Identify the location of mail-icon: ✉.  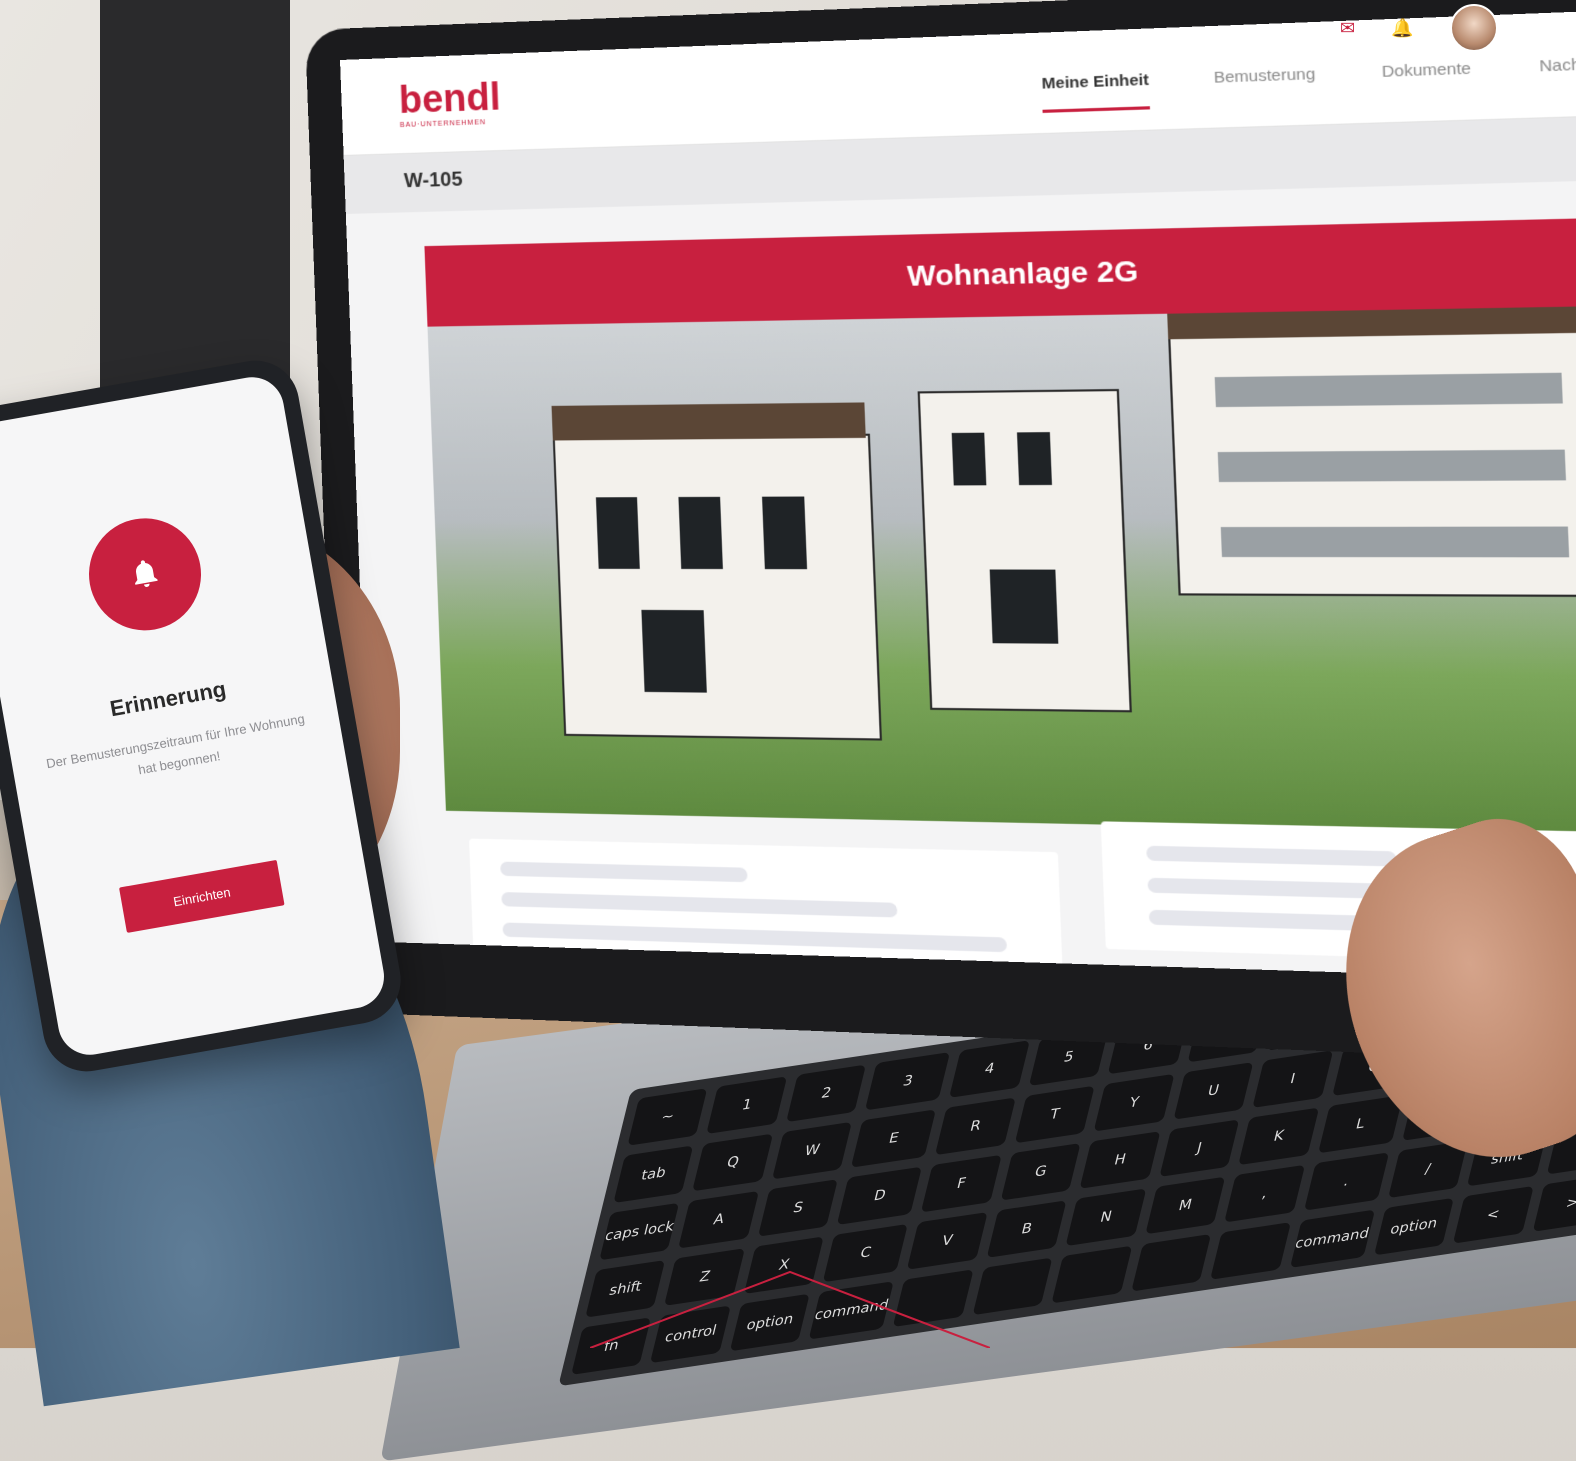
(1347, 28).